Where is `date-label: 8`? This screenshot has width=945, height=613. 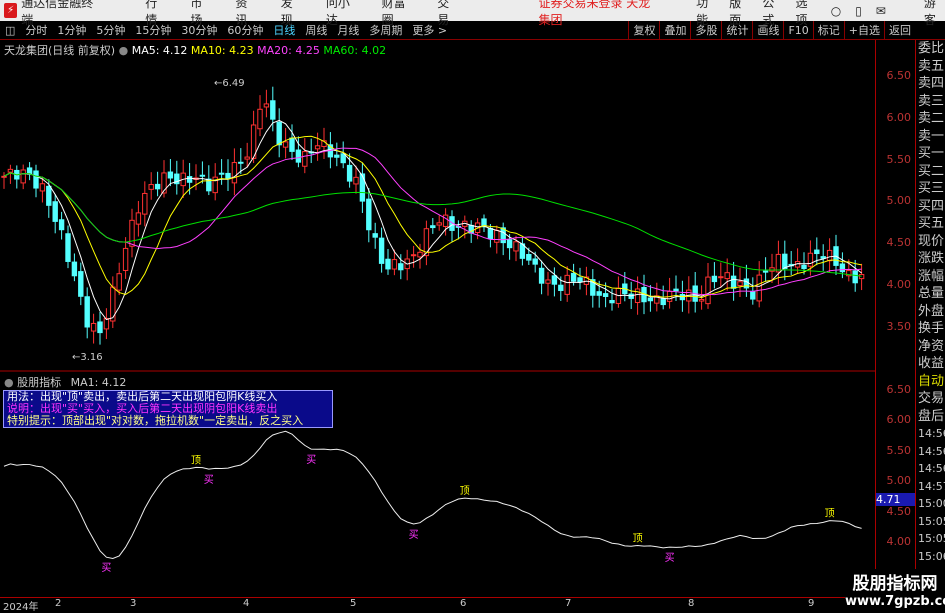
date-label: 8 is located at coordinates (691, 603).